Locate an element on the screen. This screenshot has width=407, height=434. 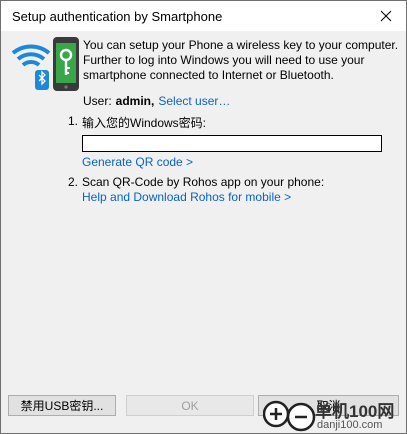
close-icon is located at coordinates (386, 16).